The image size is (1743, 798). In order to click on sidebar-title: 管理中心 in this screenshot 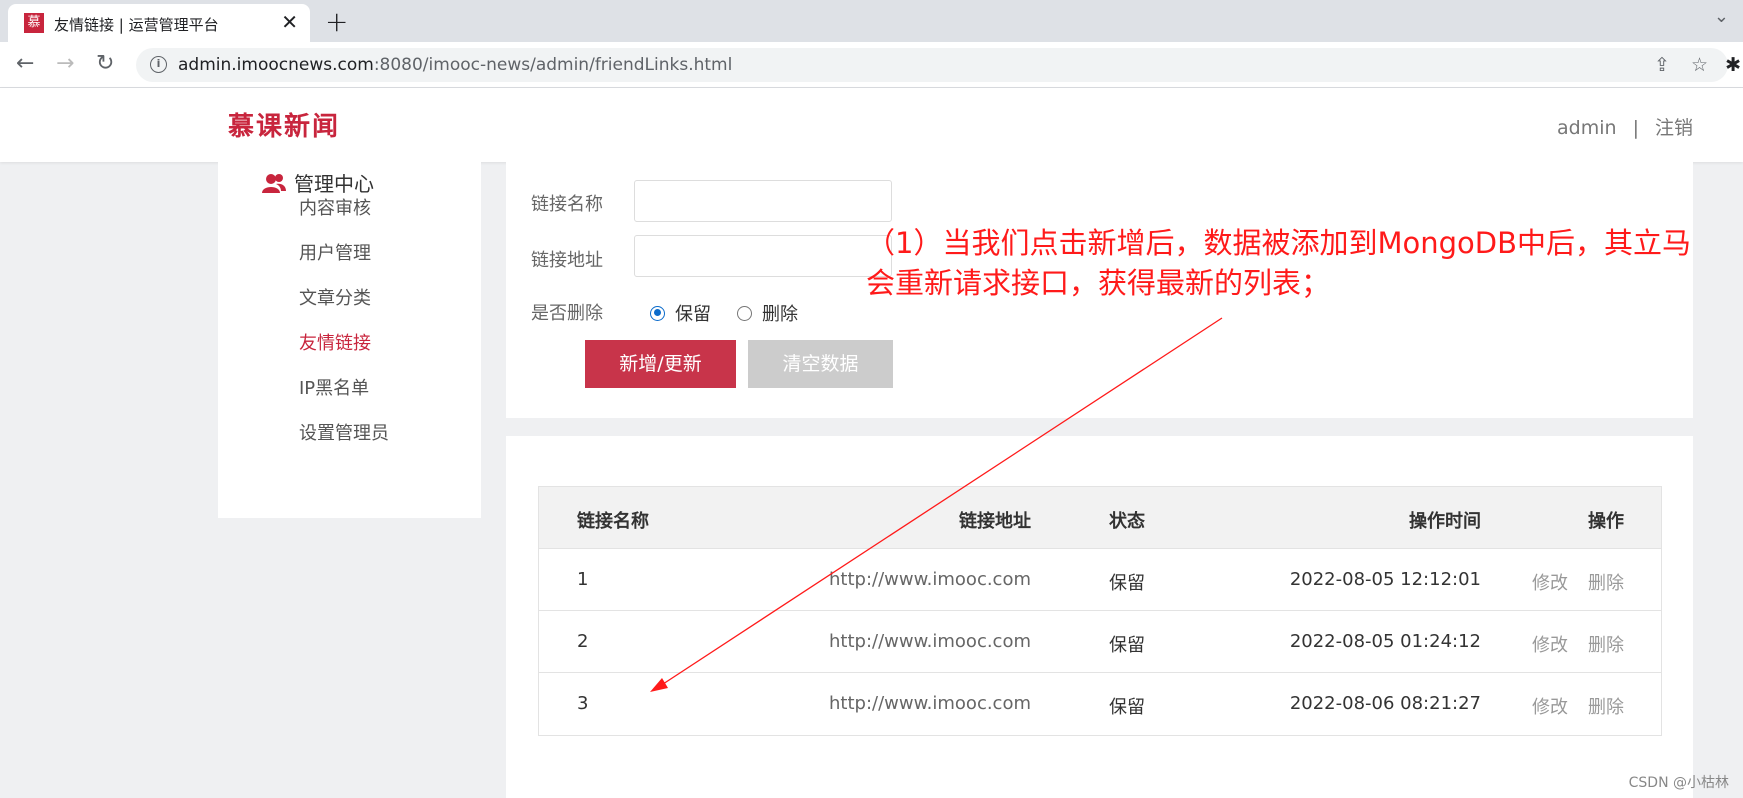, I will do `click(318, 182)`.